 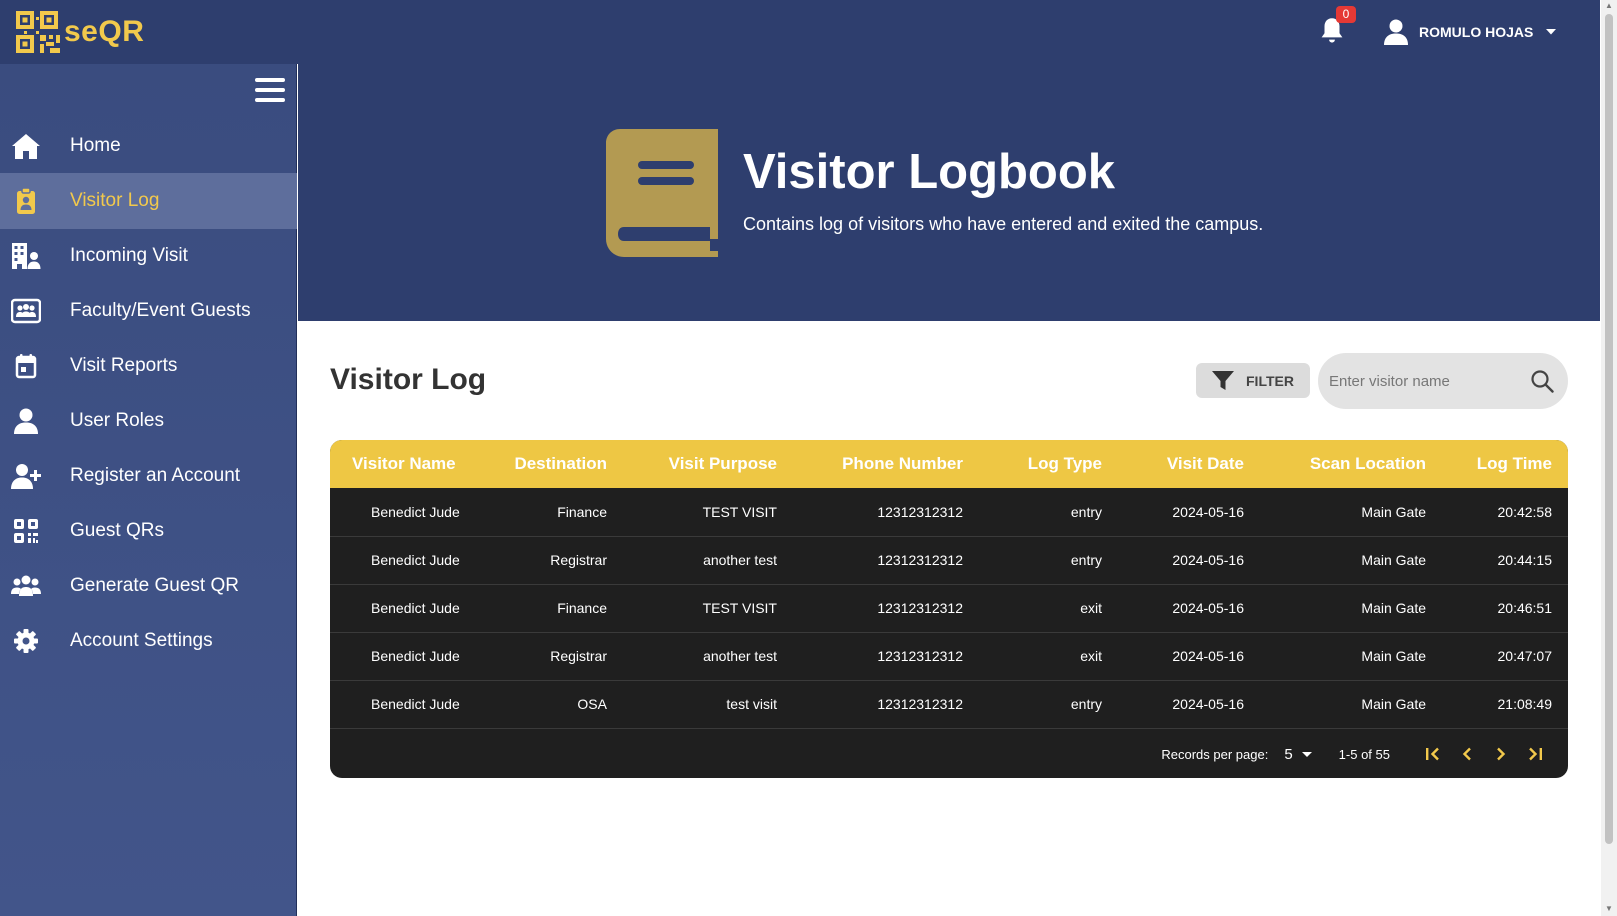 I want to click on sidebar-item-visitor-log: Visitor Log, so click(x=148, y=201).